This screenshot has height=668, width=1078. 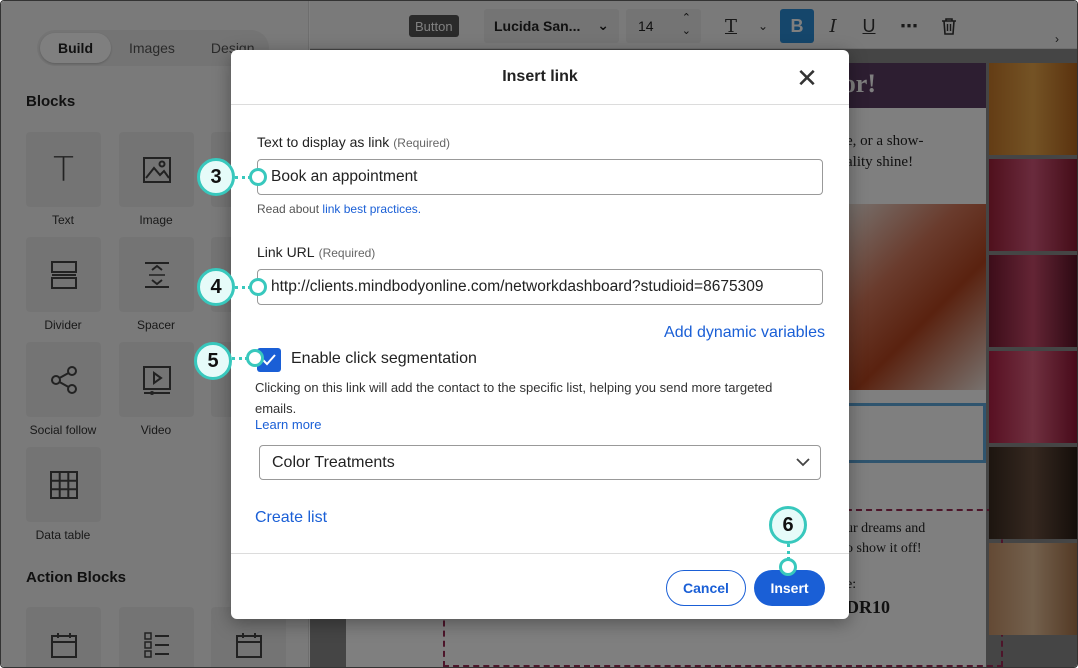 I want to click on link-url-label: Link URL (Required), so click(x=316, y=252).